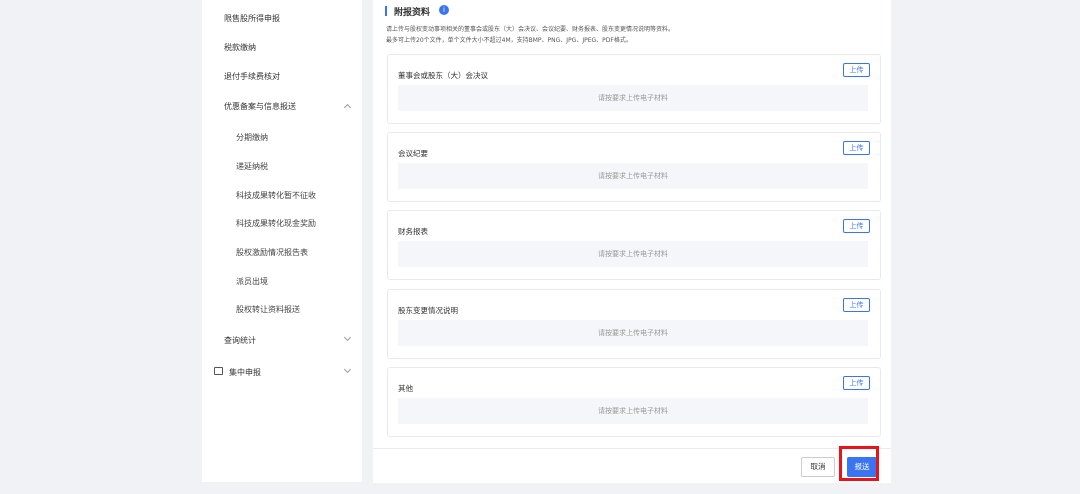  Describe the element at coordinates (386, 11) in the screenshot. I see `section-accent-bar` at that location.